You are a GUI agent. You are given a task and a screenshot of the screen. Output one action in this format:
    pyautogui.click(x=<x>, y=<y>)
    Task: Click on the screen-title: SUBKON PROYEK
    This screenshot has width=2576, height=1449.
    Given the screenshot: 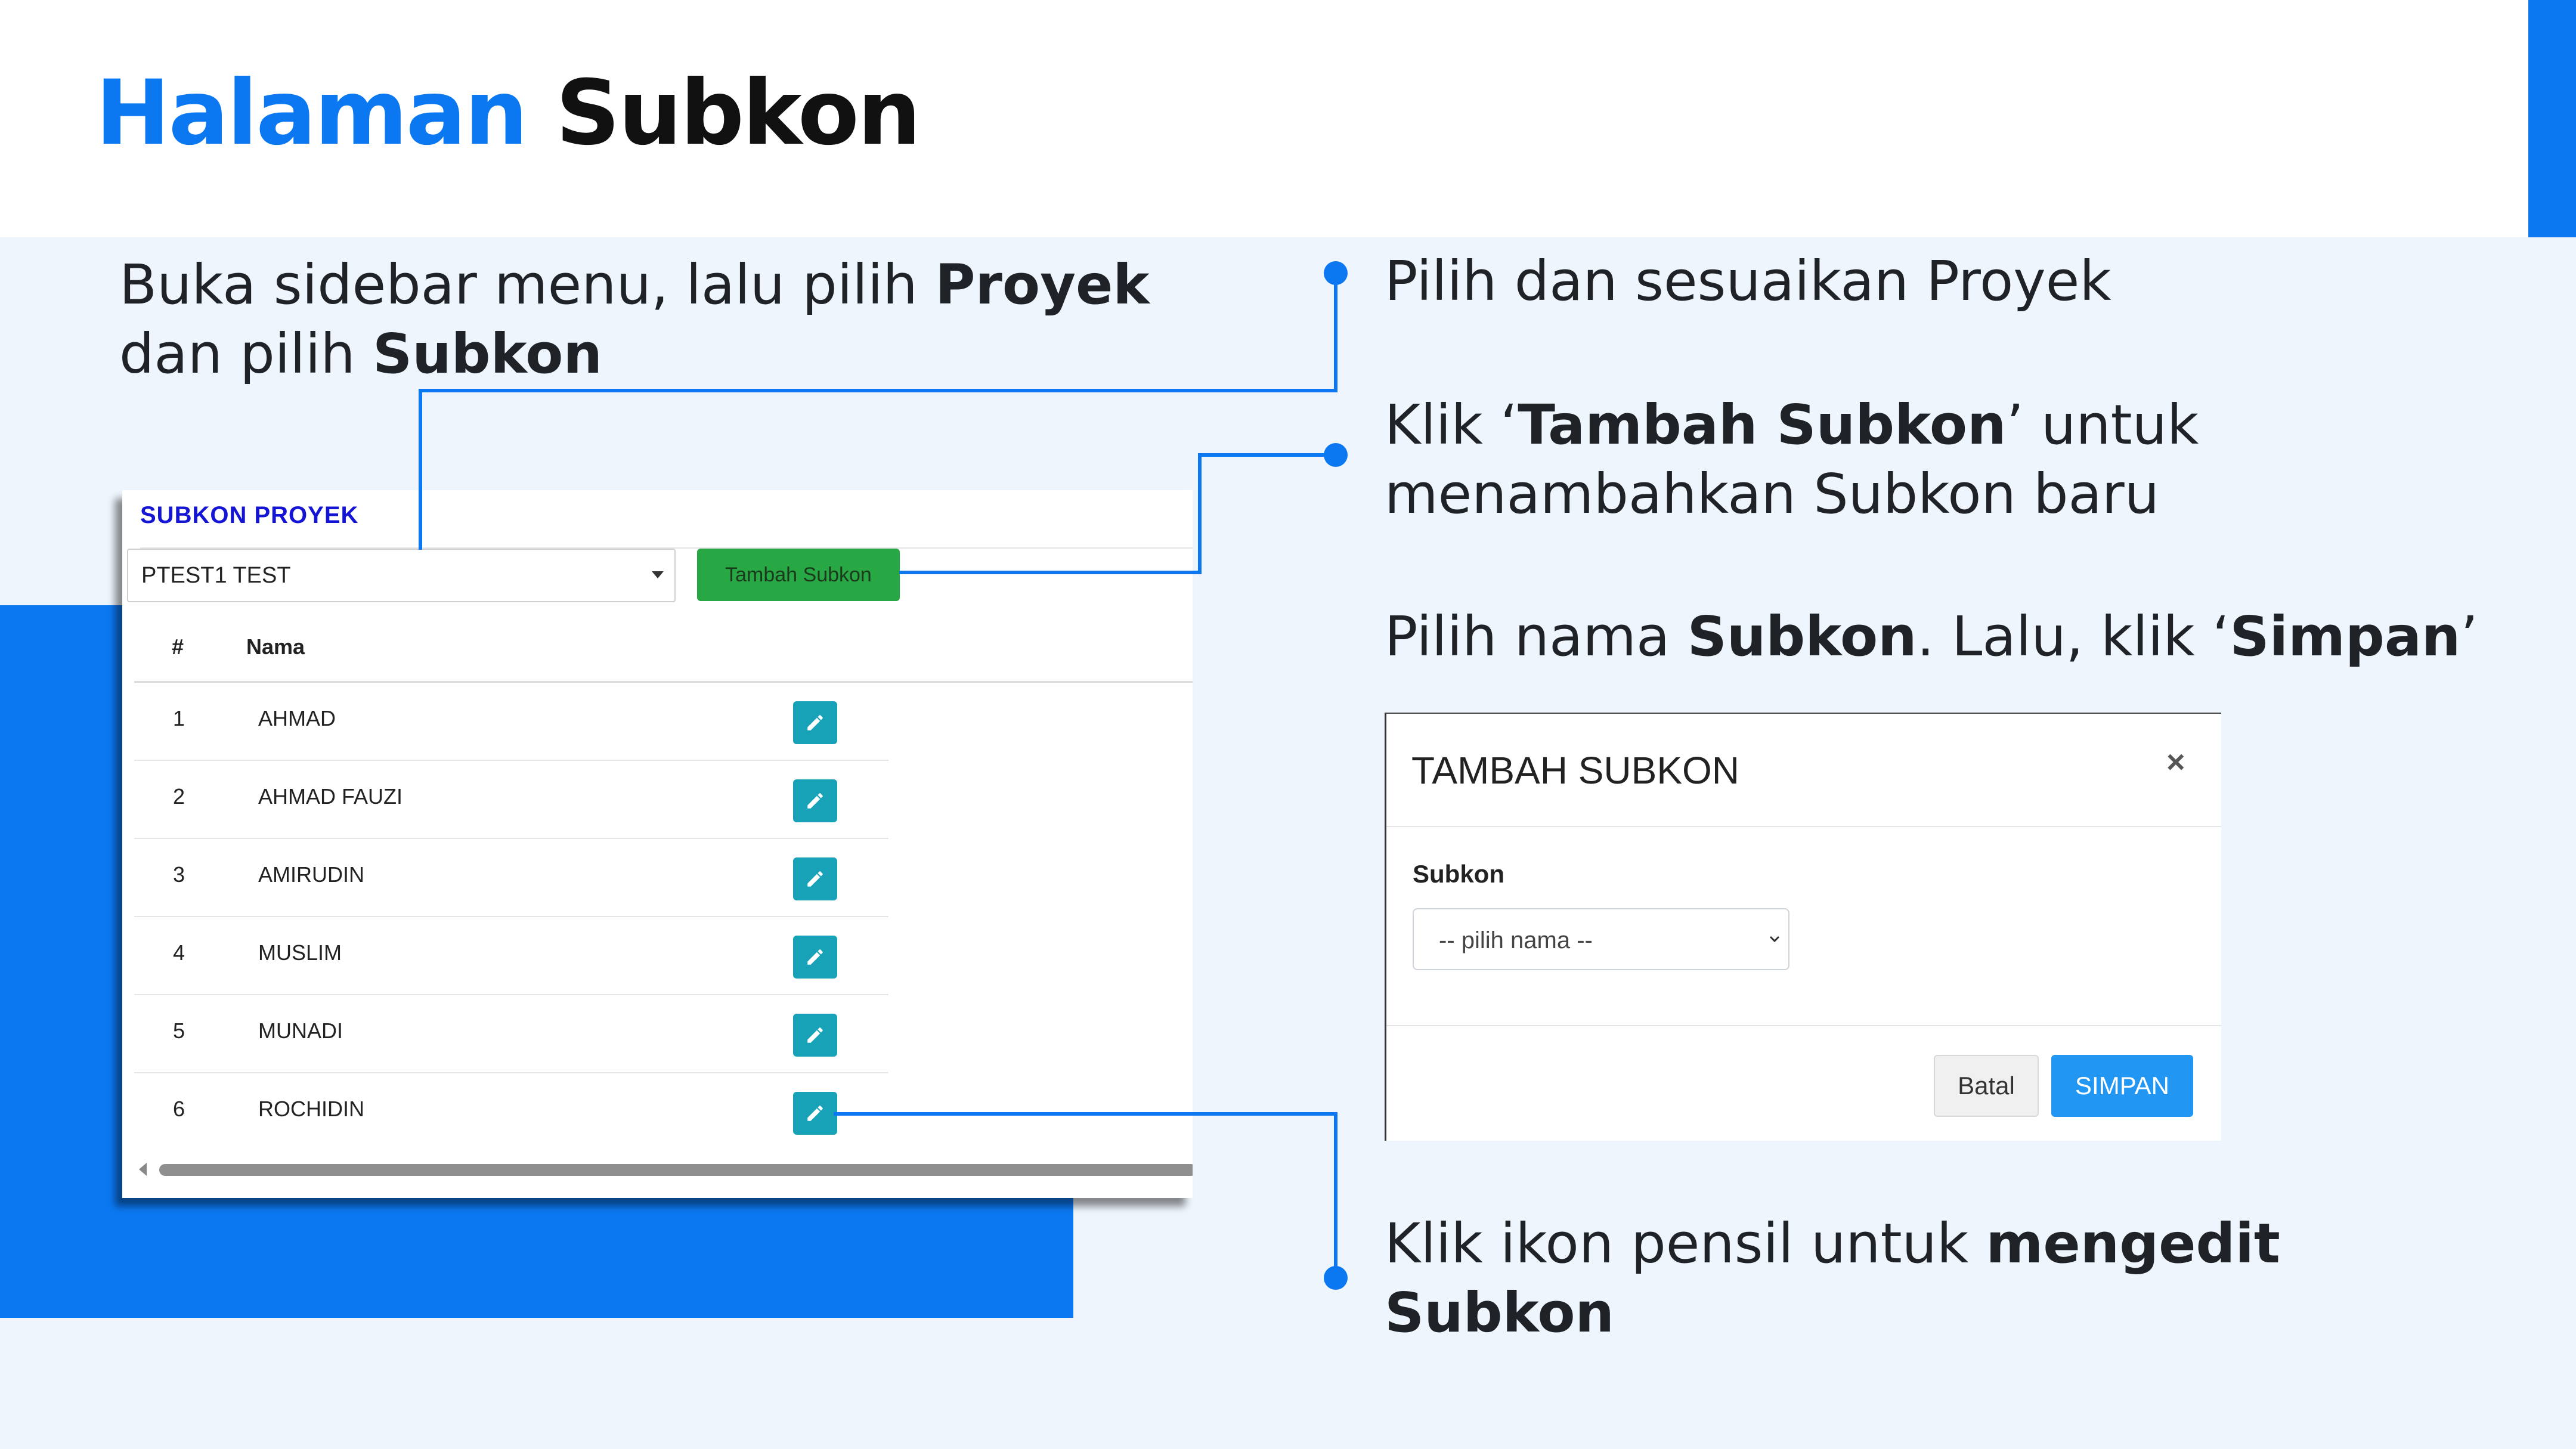 What is the action you would take?
    pyautogui.click(x=250, y=515)
    